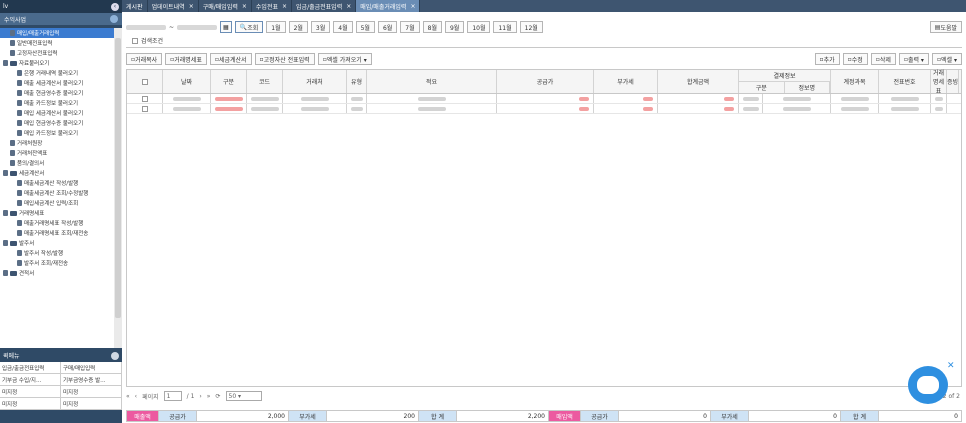  Describe the element at coordinates (128, 396) in the screenshot. I see `first-page-icon: «` at that location.